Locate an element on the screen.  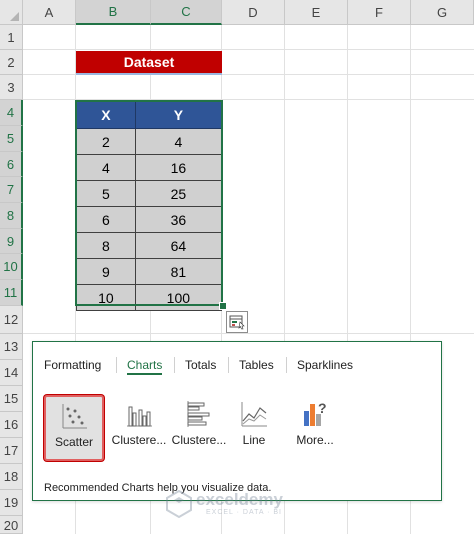
row-header-14: 14 is located at coordinates (11, 373).